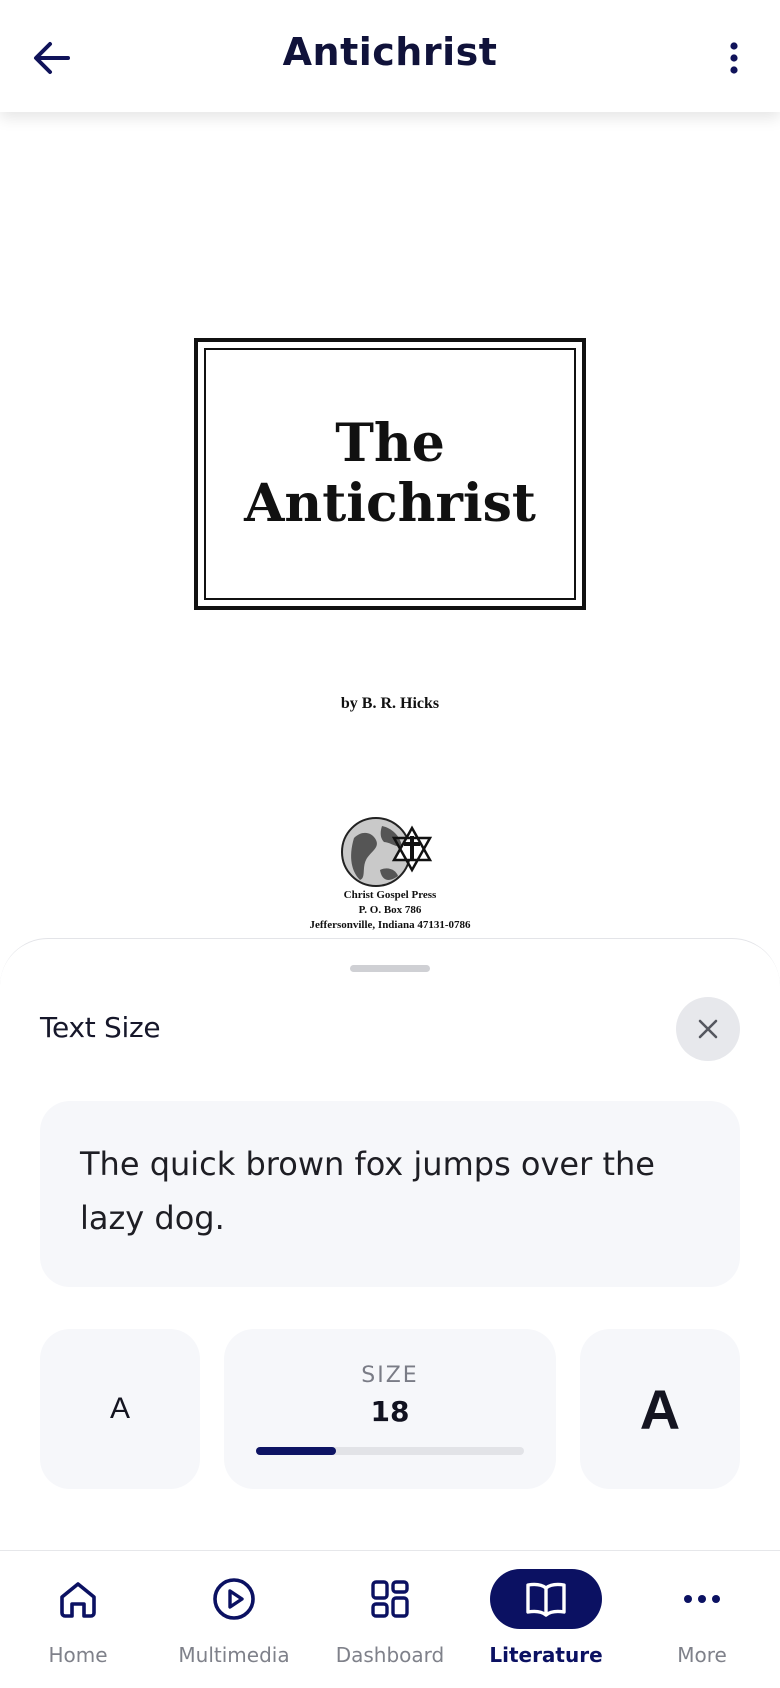  What do you see at coordinates (390, 1411) in the screenshot?
I see `size-value: 18` at bounding box center [390, 1411].